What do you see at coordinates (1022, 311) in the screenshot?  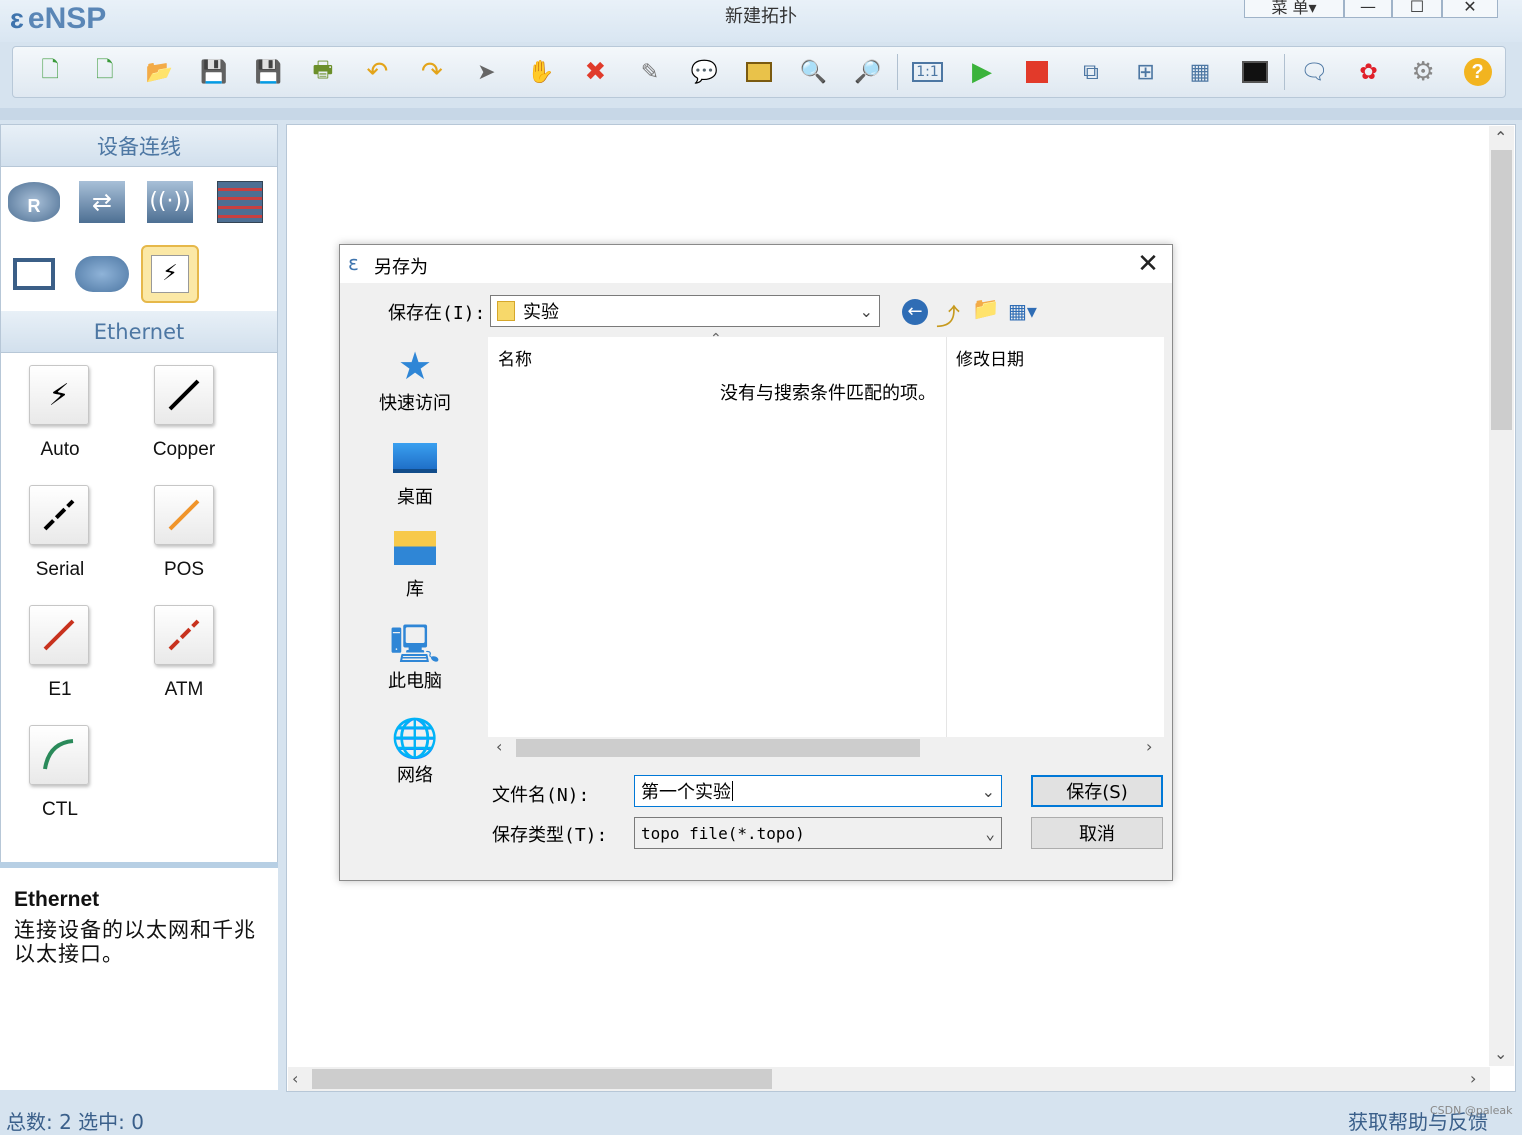 I see `view-menu-icon: ▦▾` at bounding box center [1022, 311].